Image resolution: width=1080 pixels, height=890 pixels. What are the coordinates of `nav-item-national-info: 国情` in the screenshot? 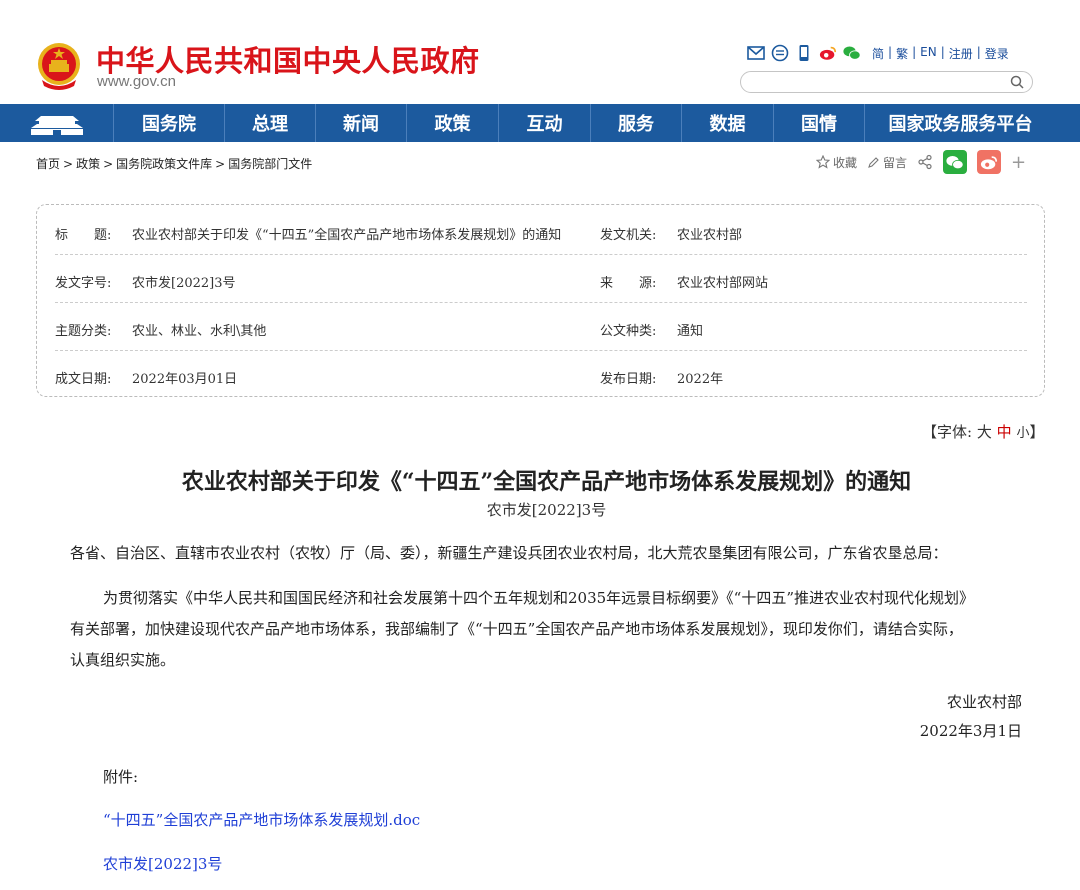 It's located at (819, 123).